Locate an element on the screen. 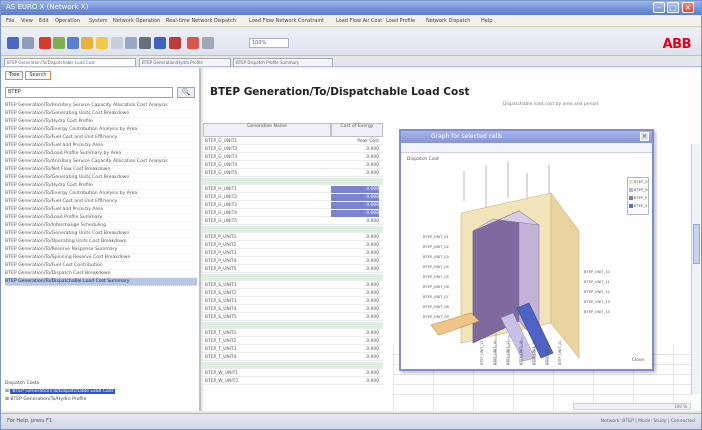 The height and width of the screenshot is (430, 702). table-row: BTEP_P_UNIT1 0.000 is located at coordinates (293, 237).